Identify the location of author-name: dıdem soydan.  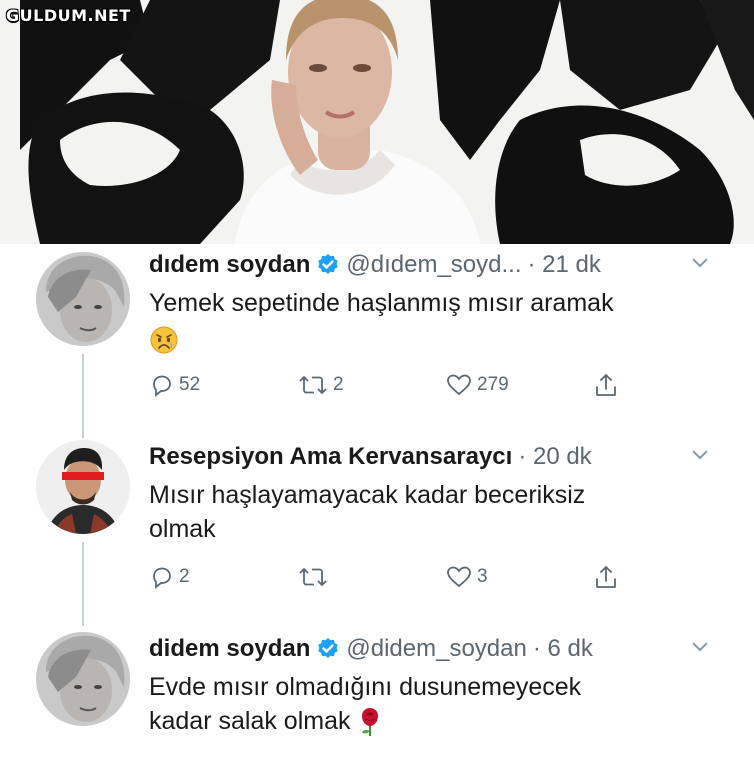
(229, 265).